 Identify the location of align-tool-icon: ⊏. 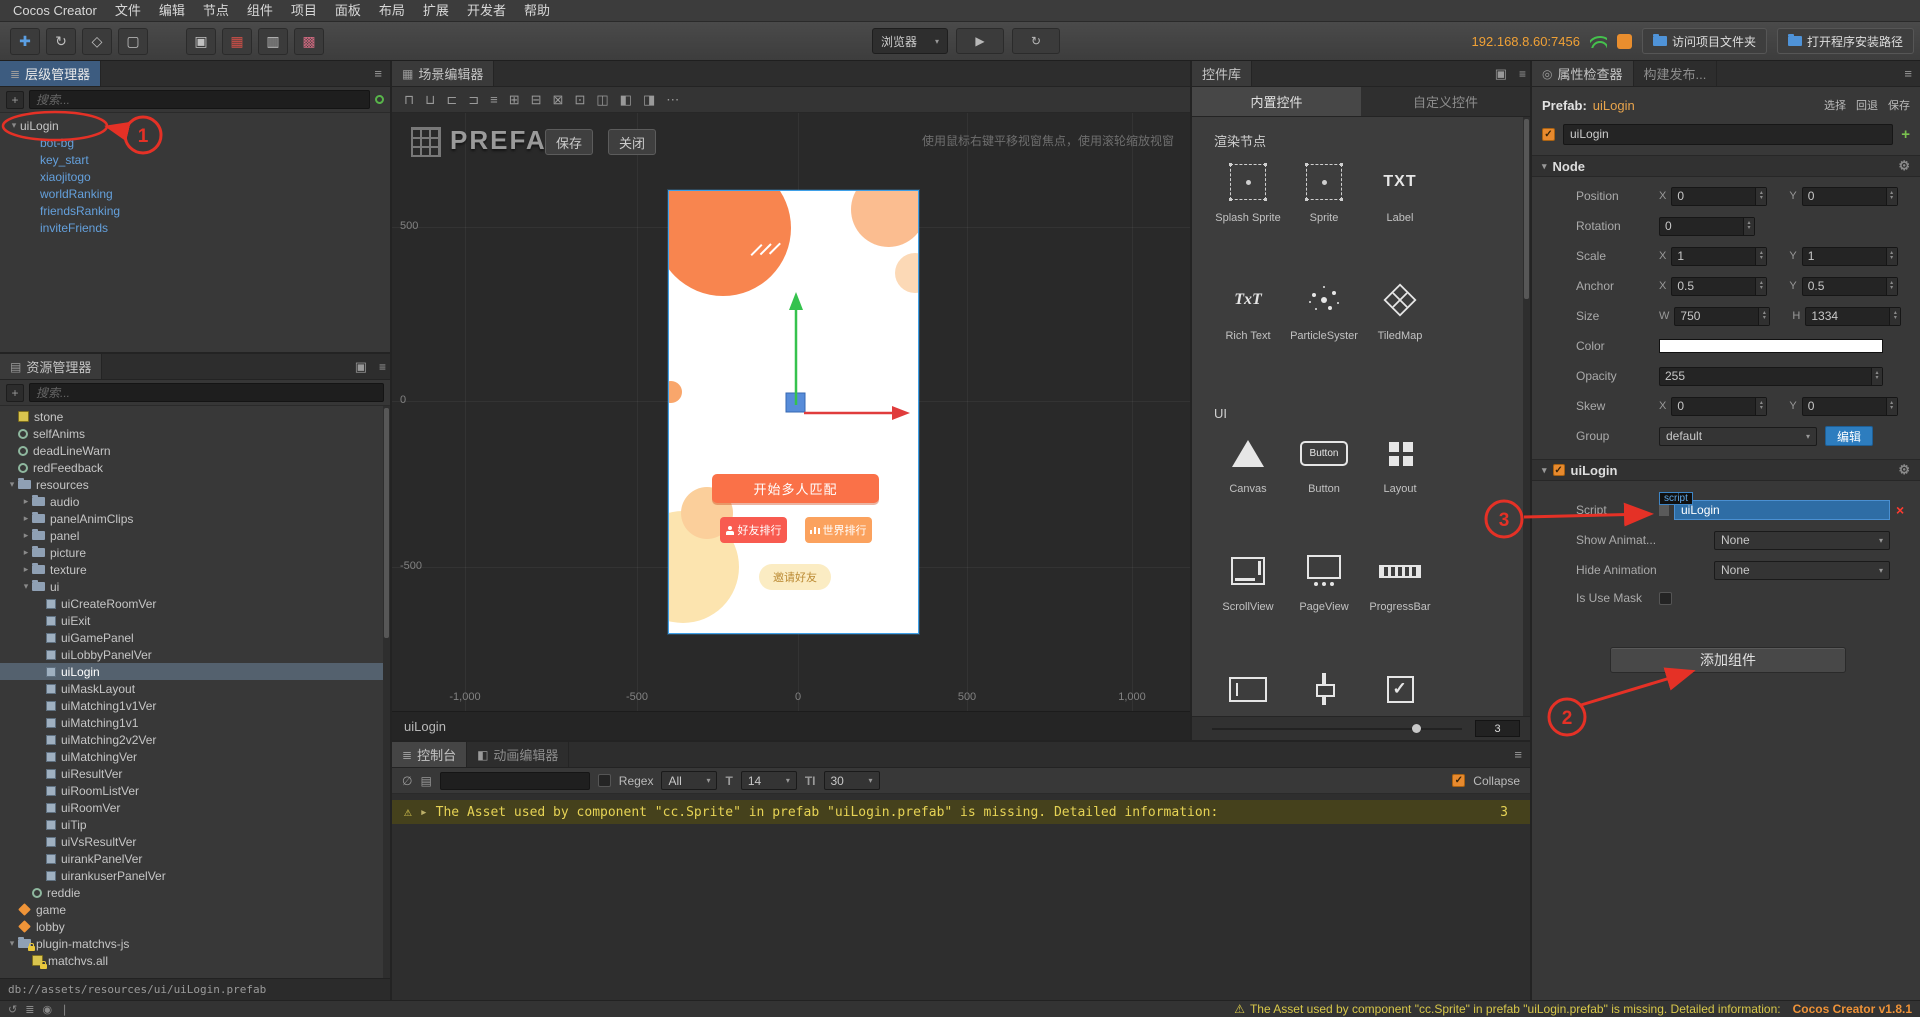
(451, 100).